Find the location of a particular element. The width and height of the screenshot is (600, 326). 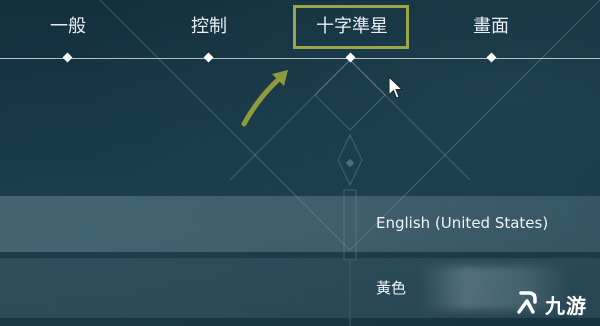

language-value: English (United States) is located at coordinates (462, 223).